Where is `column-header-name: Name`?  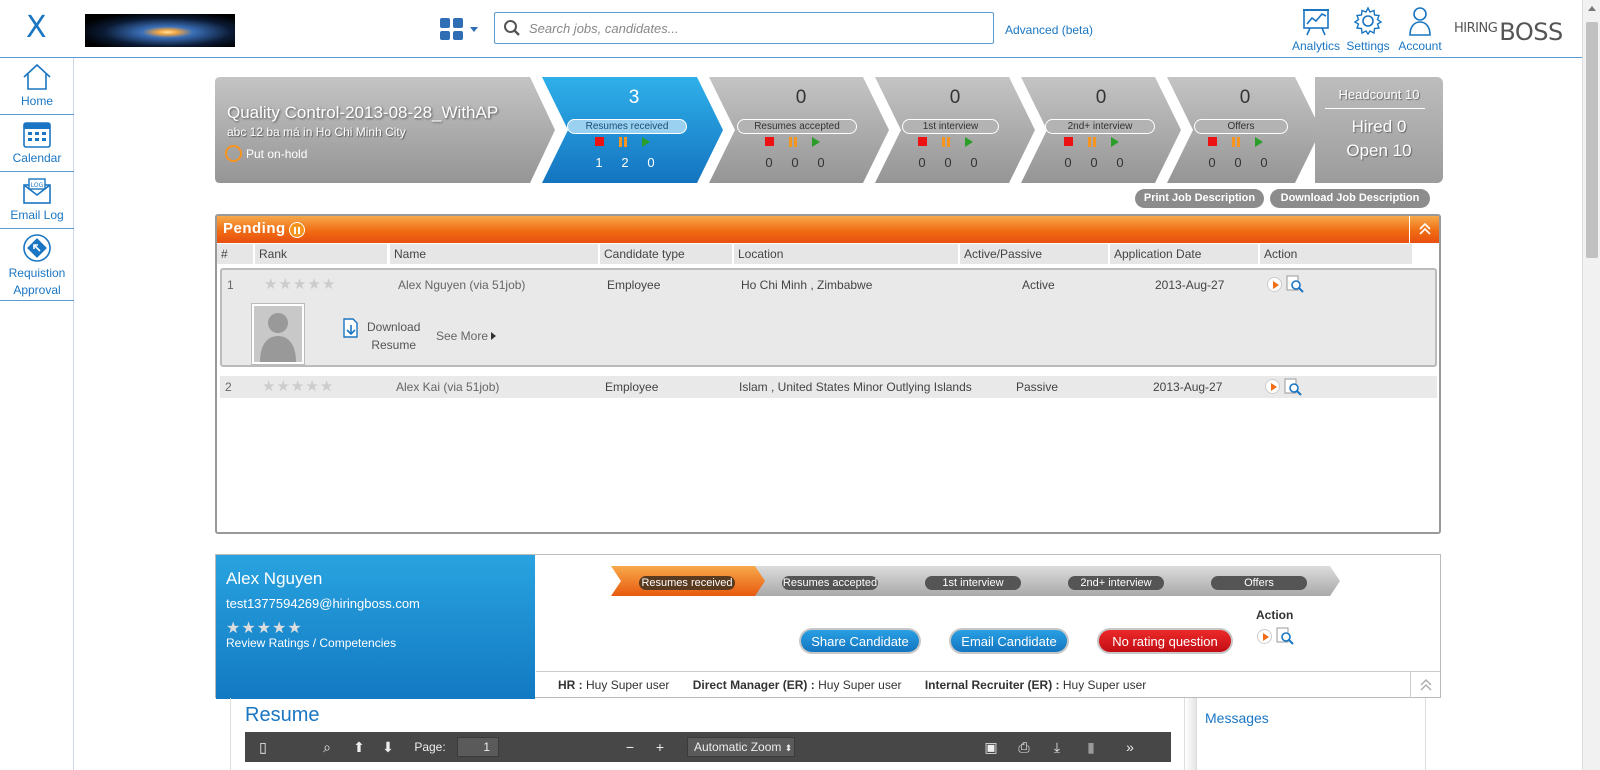 column-header-name: Name is located at coordinates (494, 254).